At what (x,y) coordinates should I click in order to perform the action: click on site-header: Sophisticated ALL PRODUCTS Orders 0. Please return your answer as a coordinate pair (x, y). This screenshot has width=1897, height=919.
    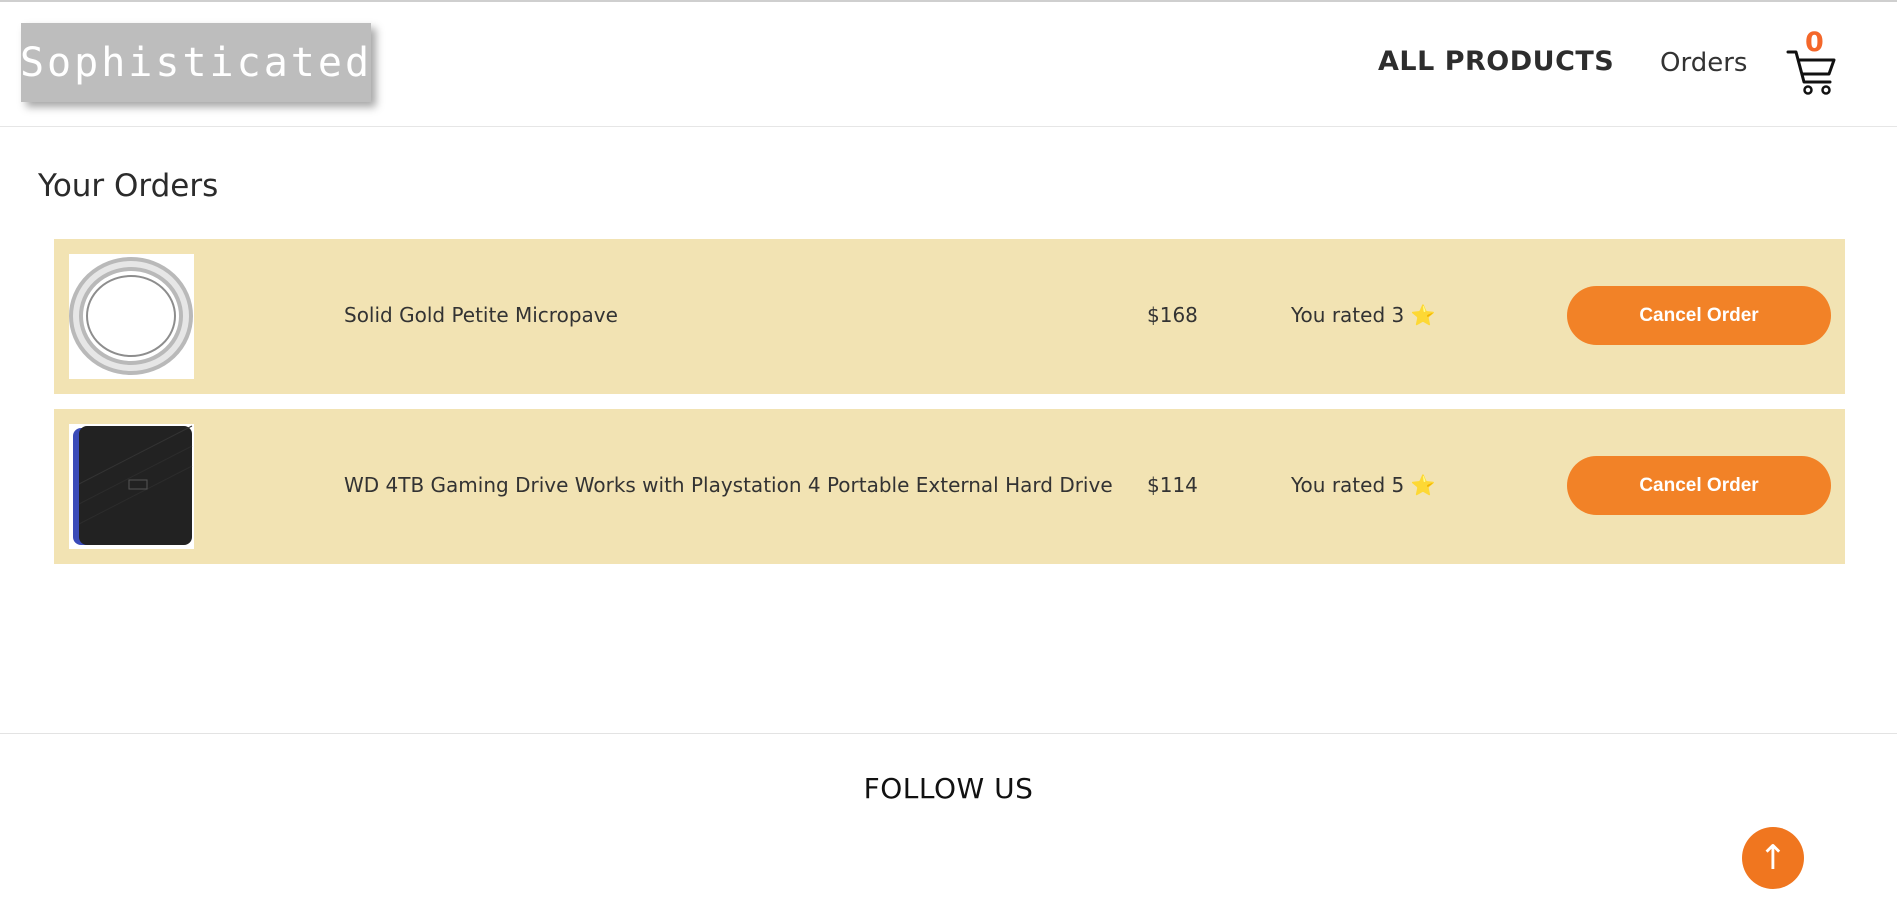
    Looking at the image, I should click on (948, 64).